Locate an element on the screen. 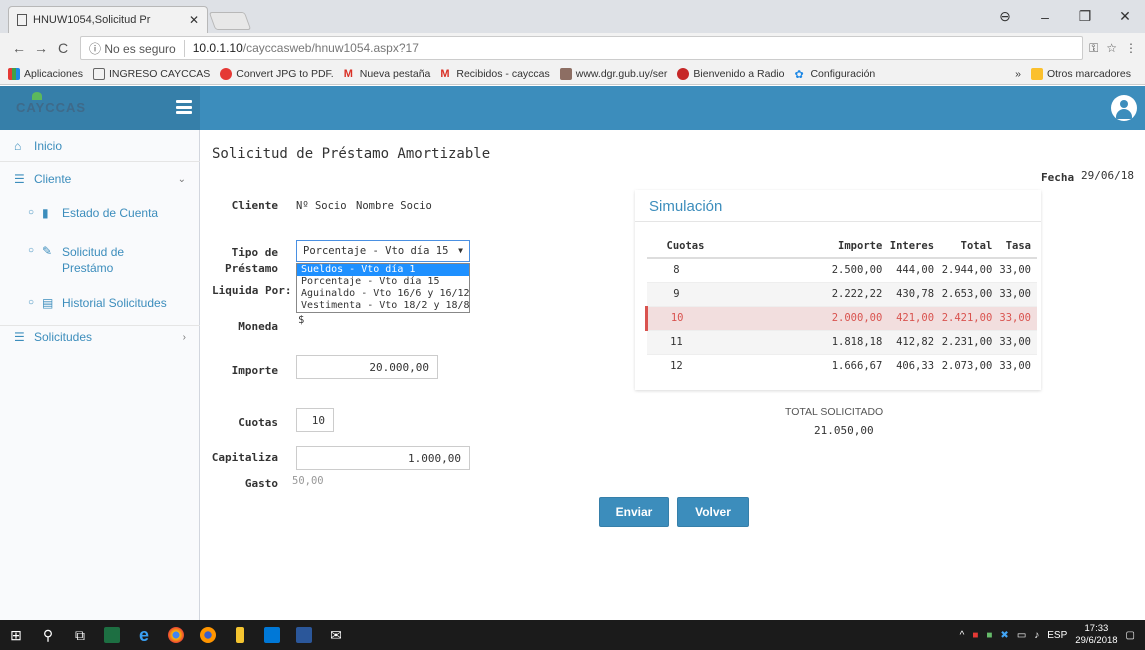  bookmark-label: www.dgr.gub.uy/ser is located at coordinates (621, 73).